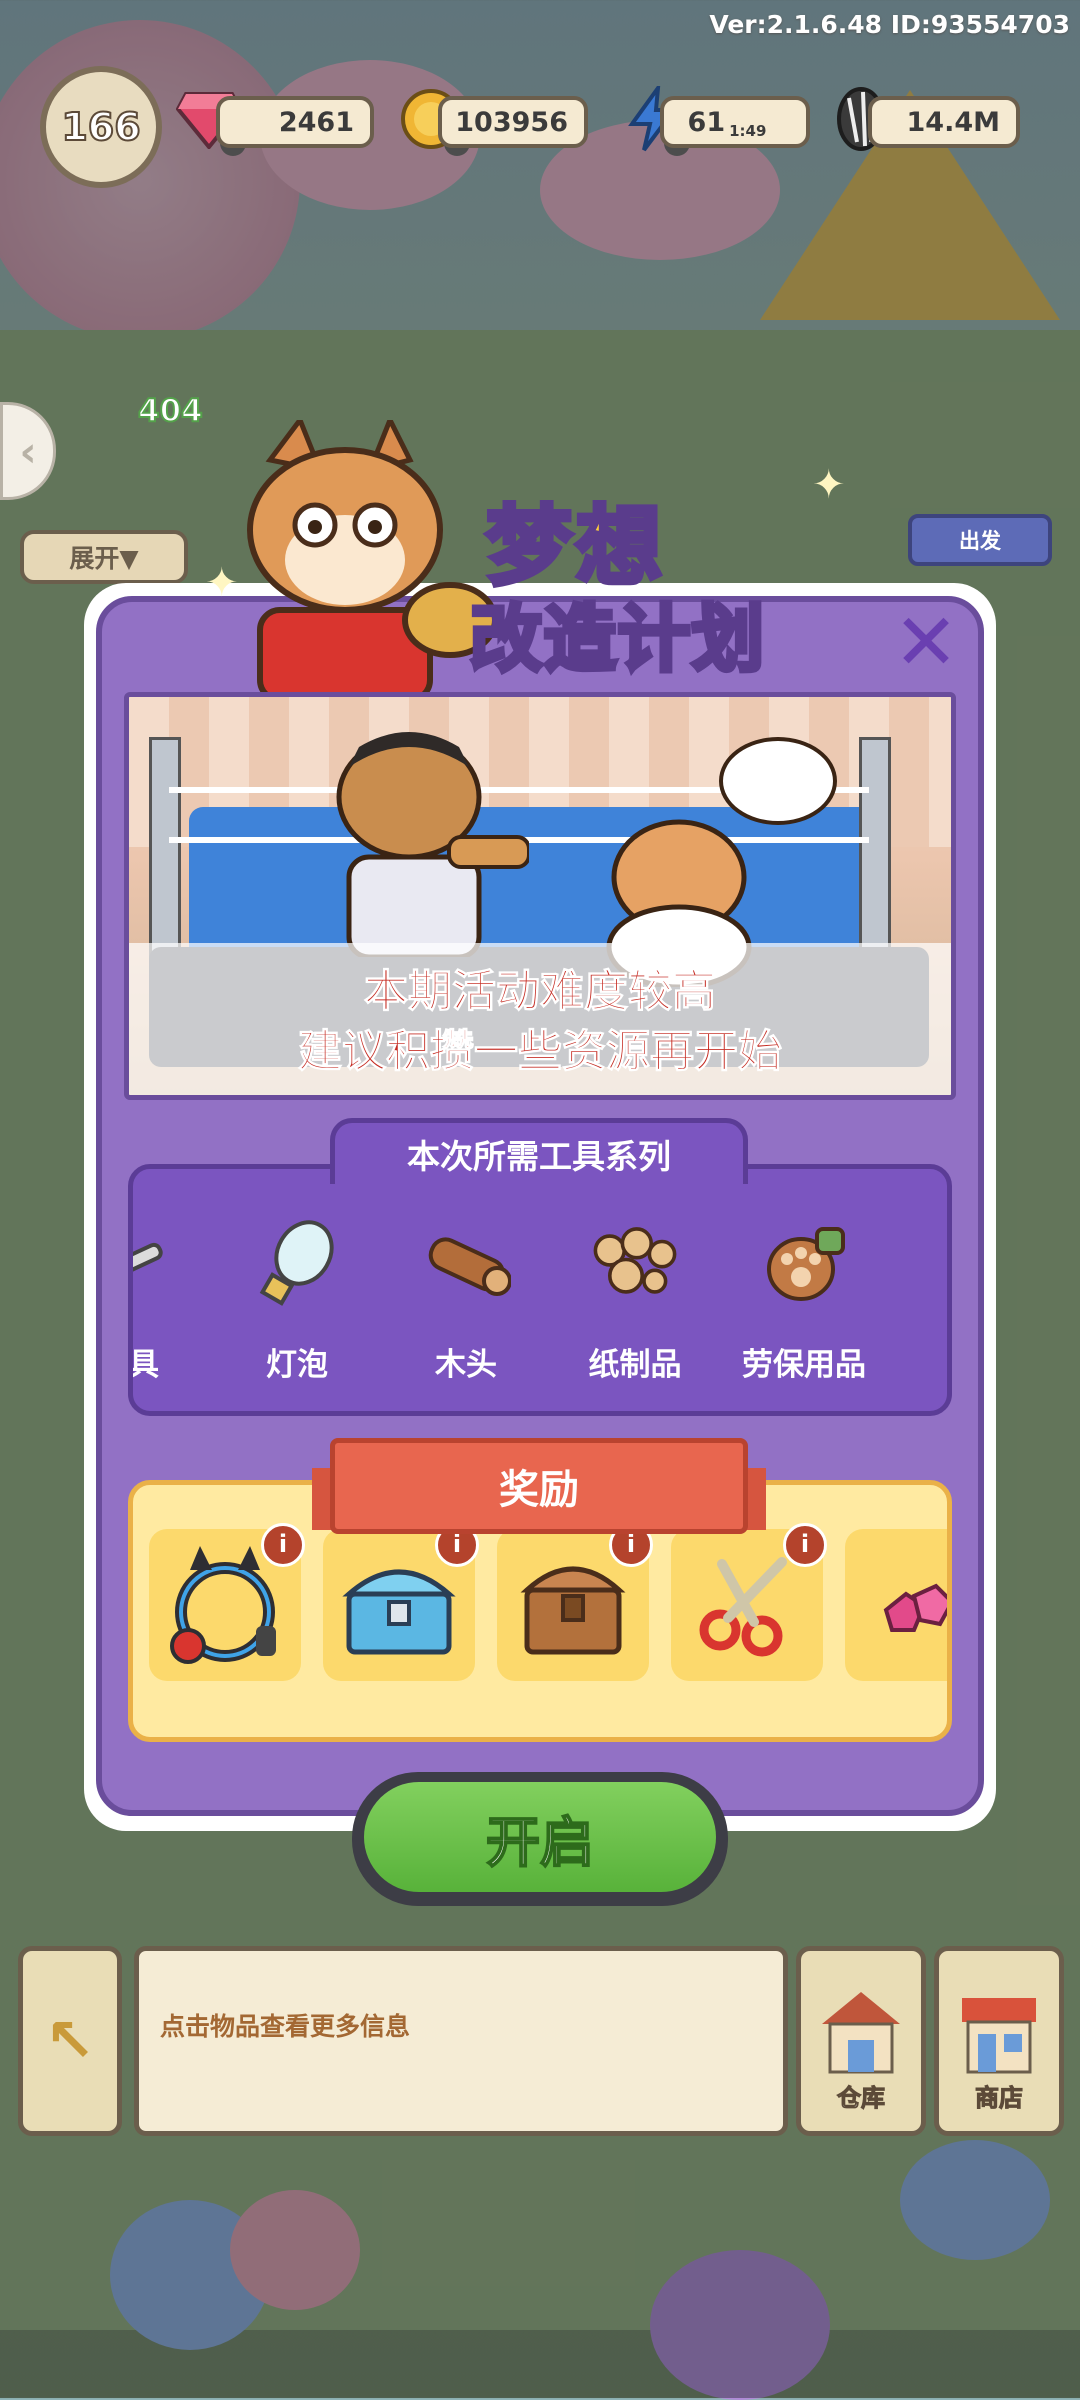 This screenshot has width=1080, height=2400. Describe the element at coordinates (539, 1151) in the screenshot. I see `tools-header: 本次所需工具系列` at that location.